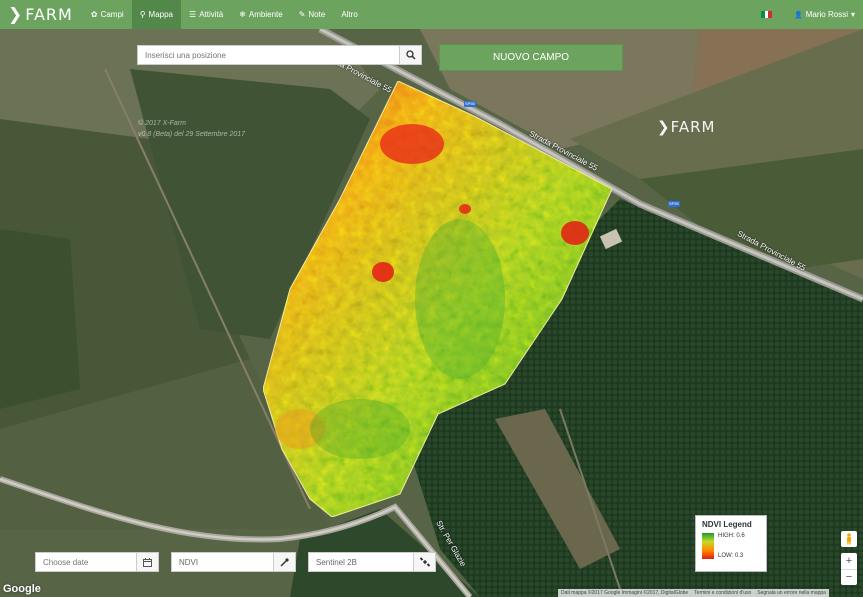 The image size is (863, 597). I want to click on index-selector, so click(233, 562).